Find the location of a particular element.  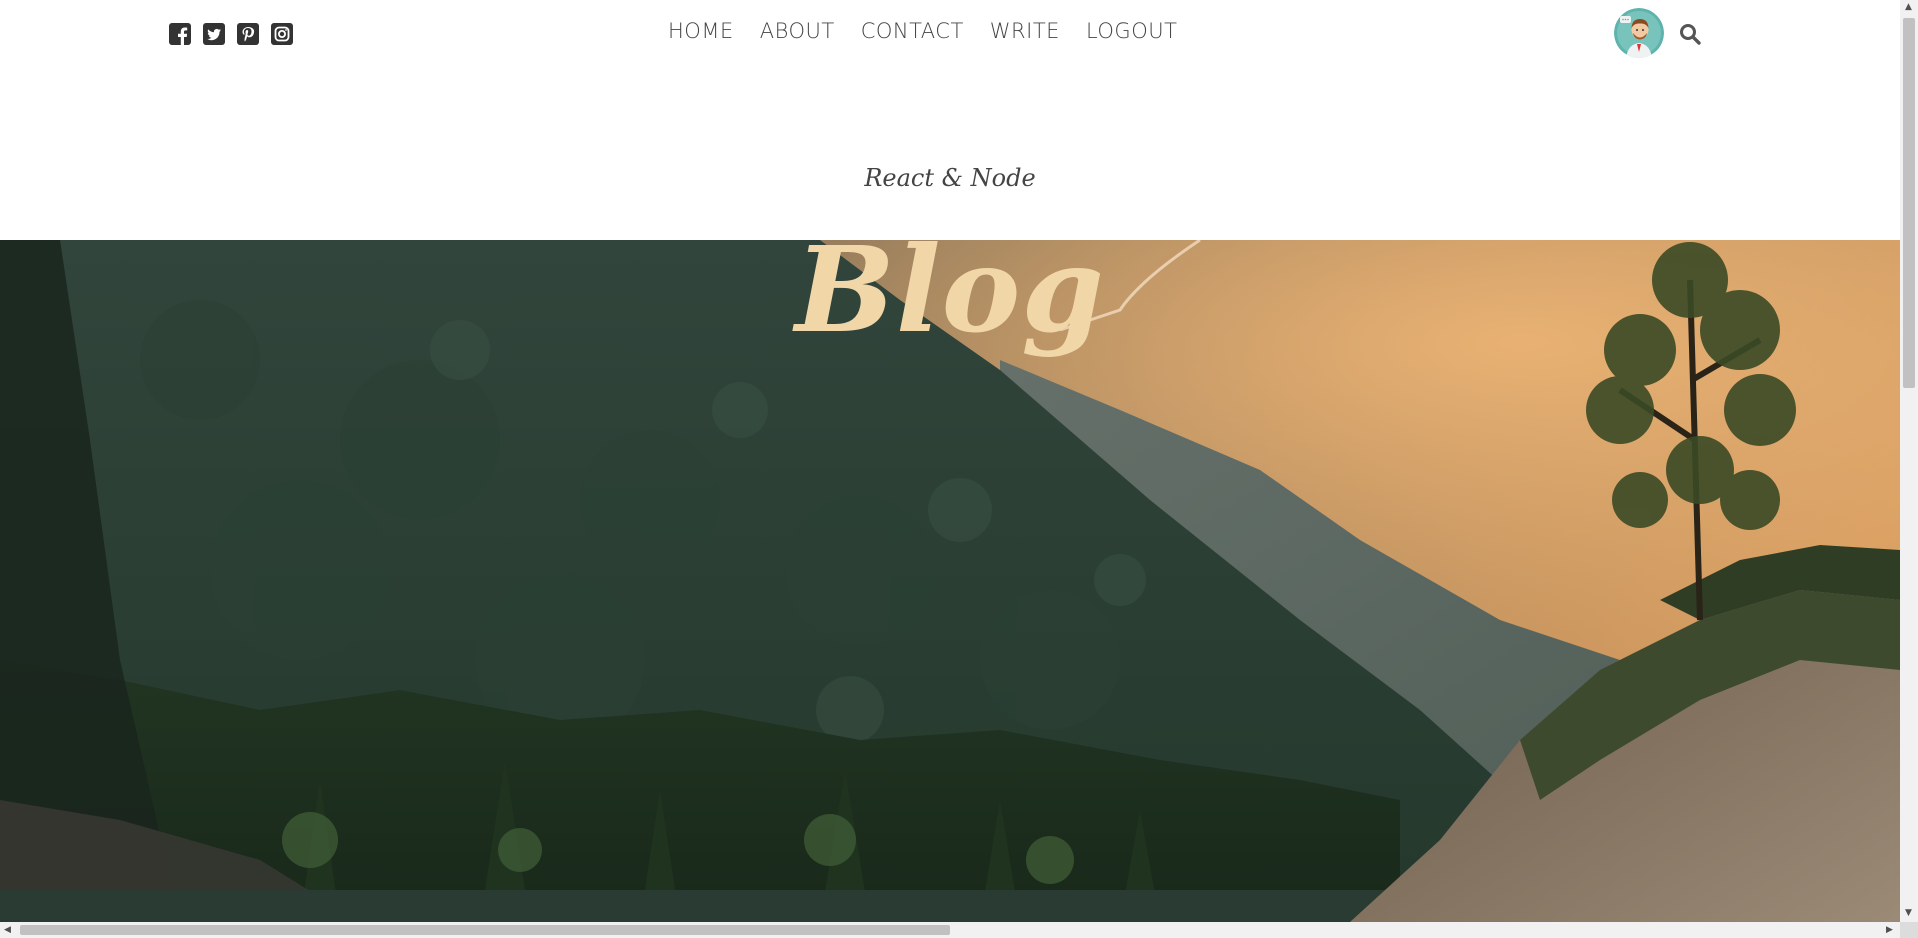

vertical-scroll-thumb is located at coordinates (1909, 203).